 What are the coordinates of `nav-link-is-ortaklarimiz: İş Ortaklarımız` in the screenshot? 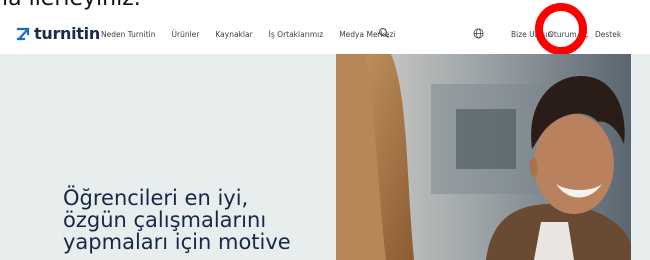 It's located at (296, 34).